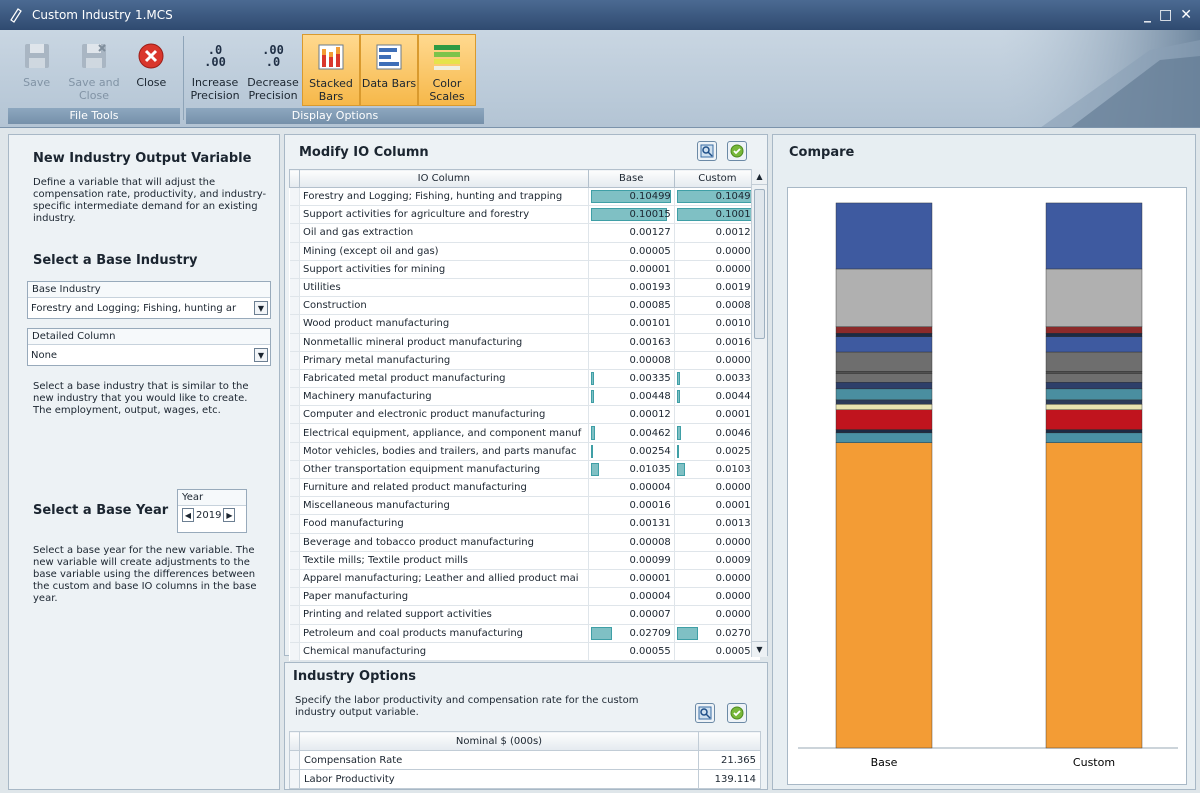 The height and width of the screenshot is (793, 1200). I want to click on table-row: Paper manufacturing 0.00004 0.00004, so click(525, 597).